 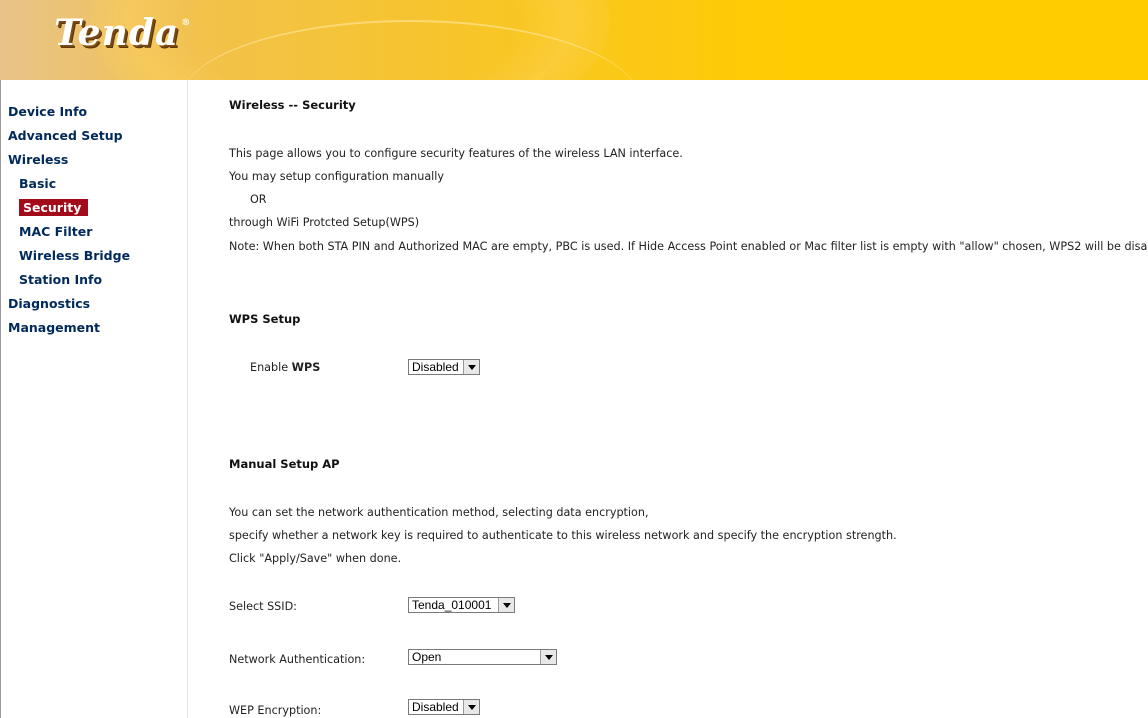 What do you see at coordinates (38, 159) in the screenshot?
I see `sidebar-item-label: Wireless` at bounding box center [38, 159].